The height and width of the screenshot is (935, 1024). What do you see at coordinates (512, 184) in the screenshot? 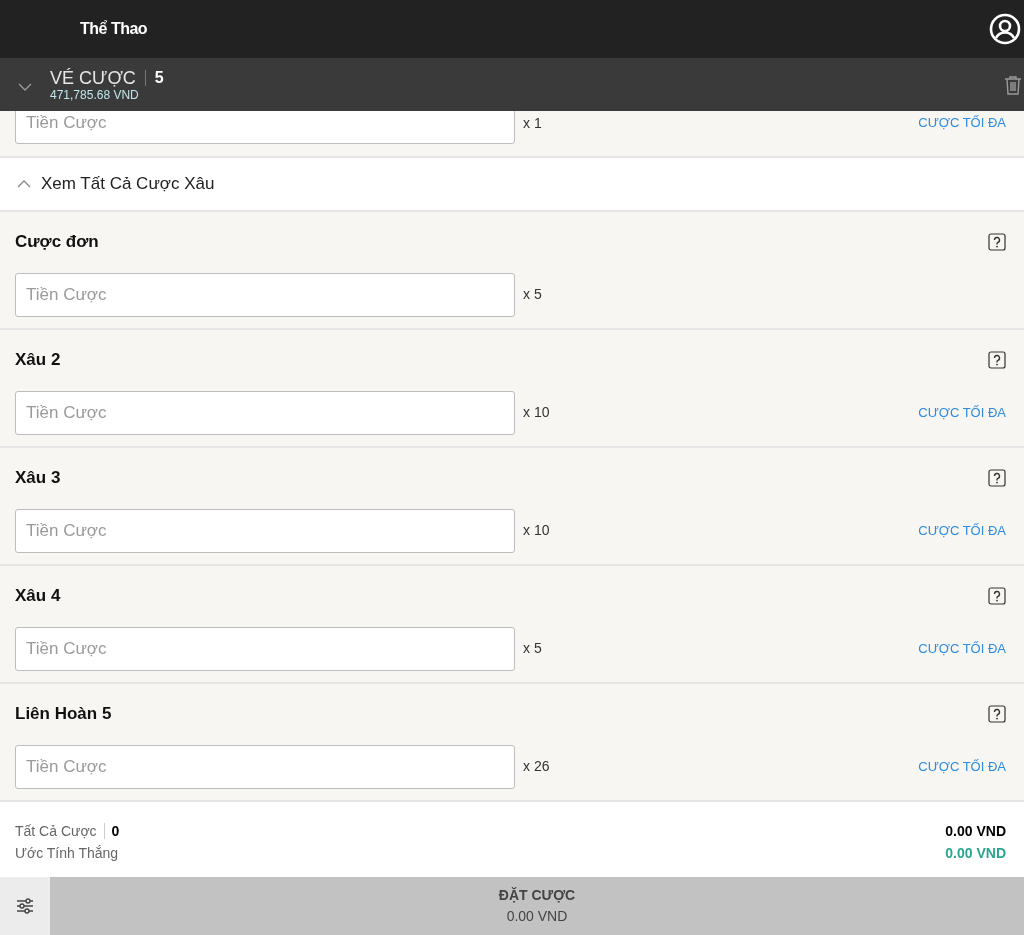
I see `combo-toggle: Xem Tất Cả Cược Xâu` at bounding box center [512, 184].